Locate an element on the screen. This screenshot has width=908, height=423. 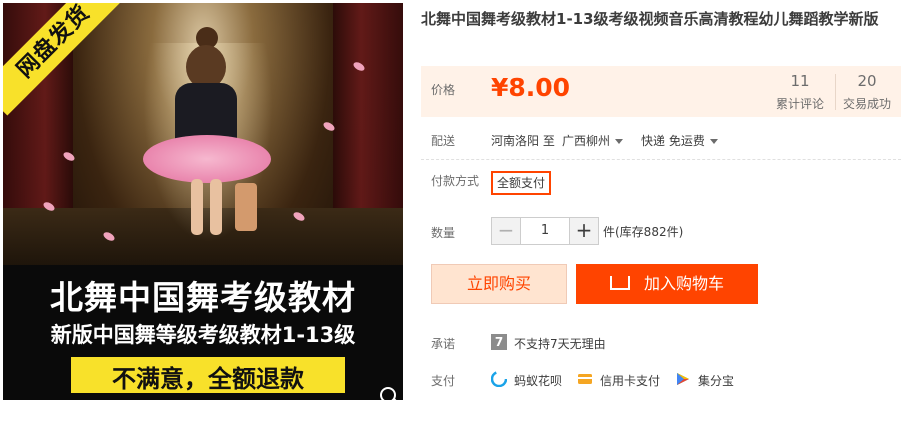
ship-from: 河南洛阳 至 is located at coordinates (523, 141).